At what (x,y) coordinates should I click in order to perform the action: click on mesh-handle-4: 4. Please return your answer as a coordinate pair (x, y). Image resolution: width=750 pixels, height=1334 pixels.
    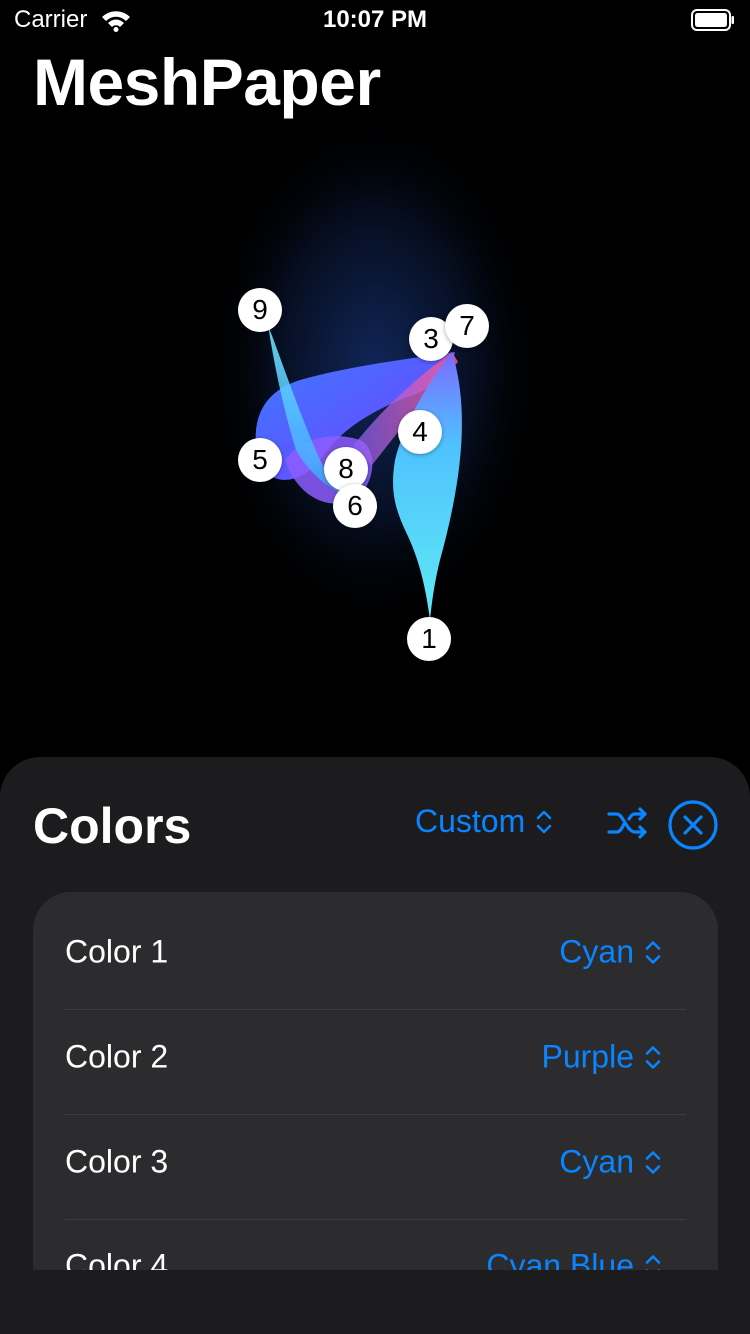
    Looking at the image, I should click on (420, 432).